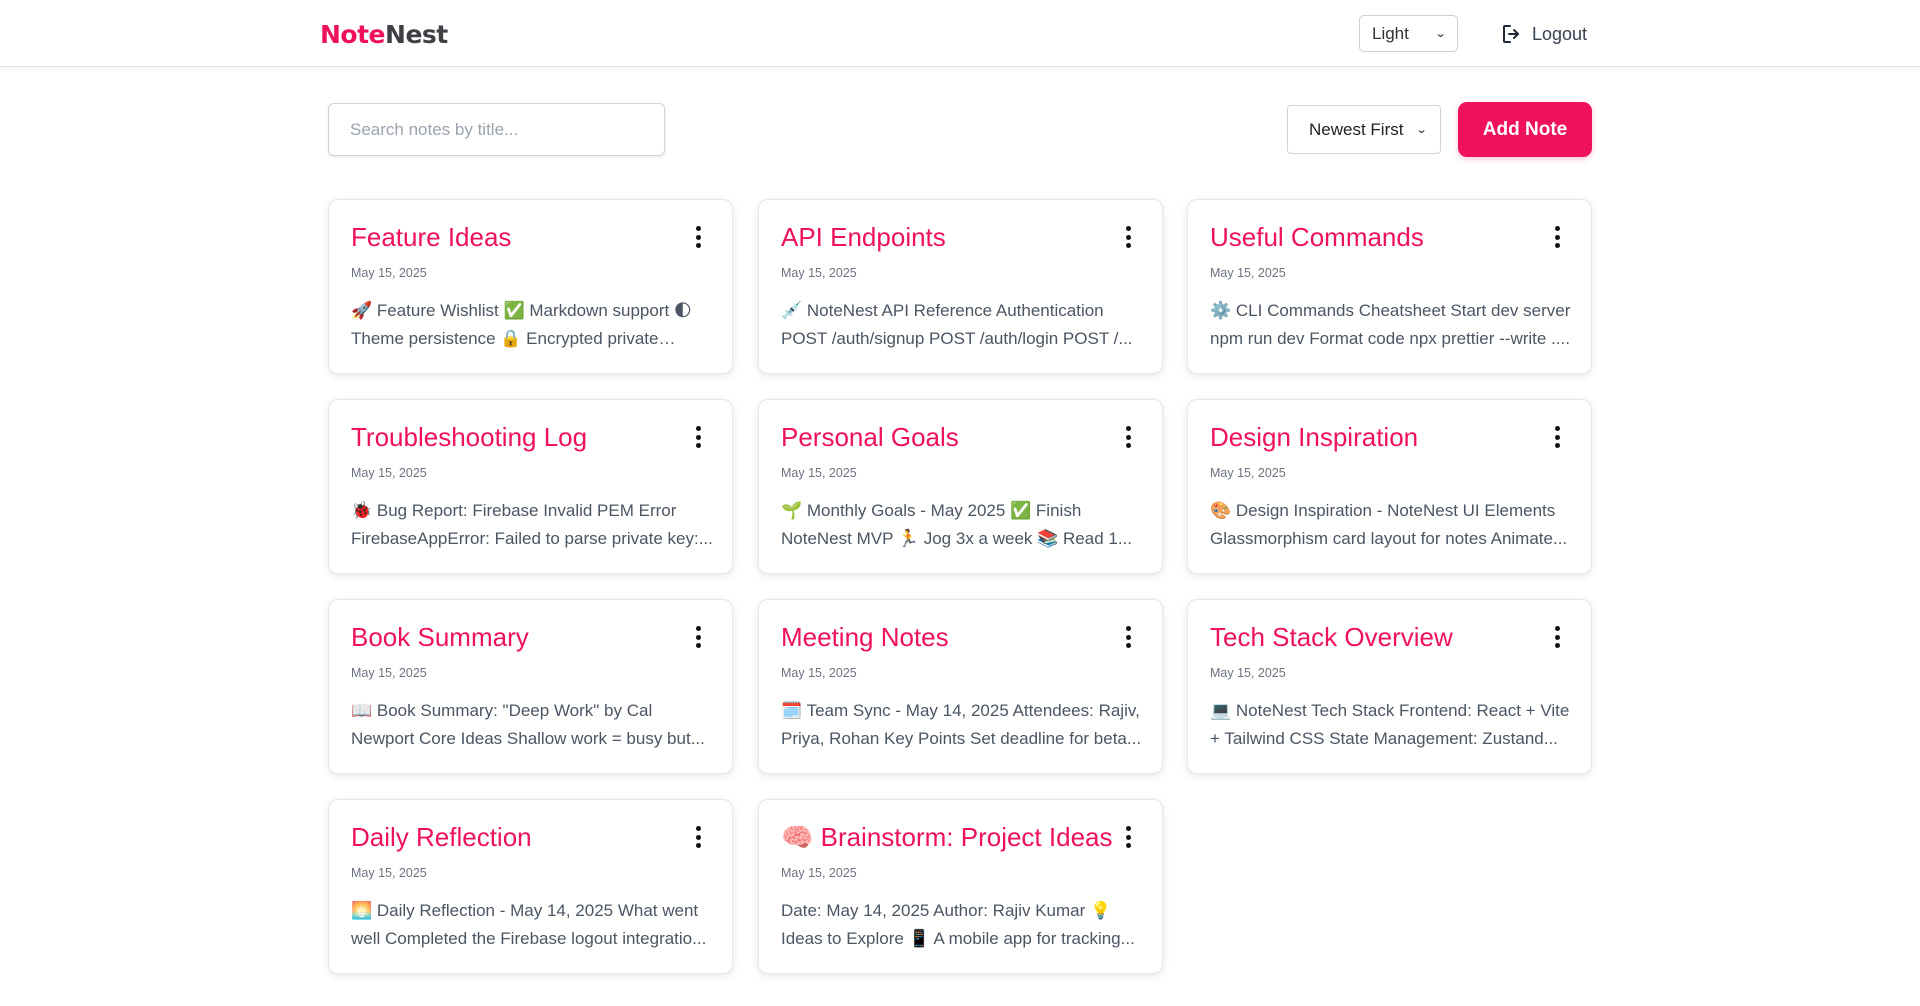 Image resolution: width=1920 pixels, height=1006 pixels. What do you see at coordinates (863, 237) in the screenshot?
I see `note-title: API Endpoints` at bounding box center [863, 237].